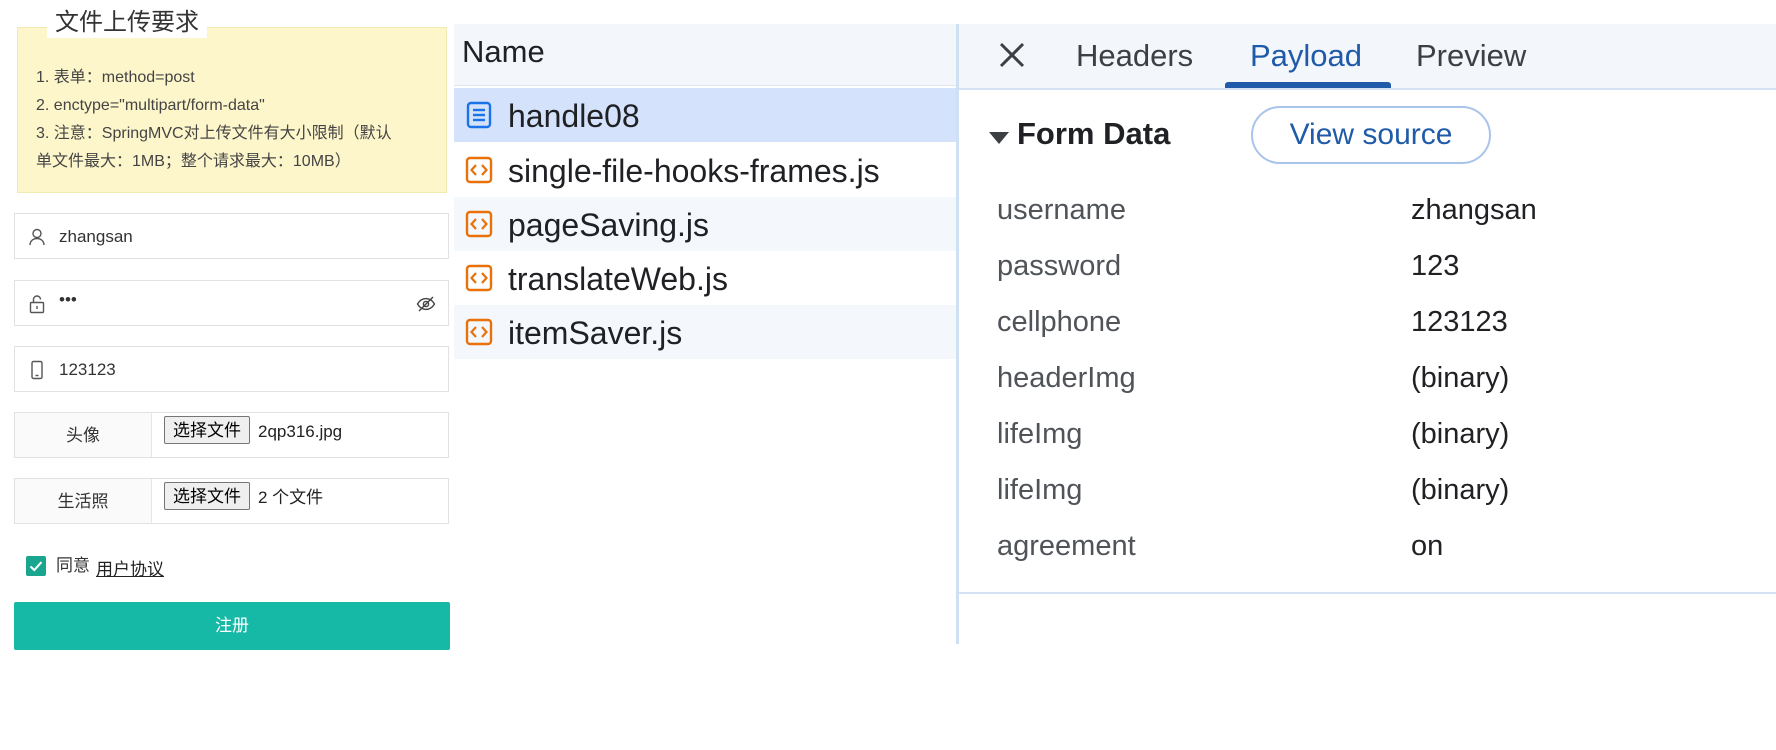  What do you see at coordinates (193, 161) in the screenshot?
I see `requirement-line: 单文件最大：1MB；整个请求最大：10MB）` at bounding box center [193, 161].